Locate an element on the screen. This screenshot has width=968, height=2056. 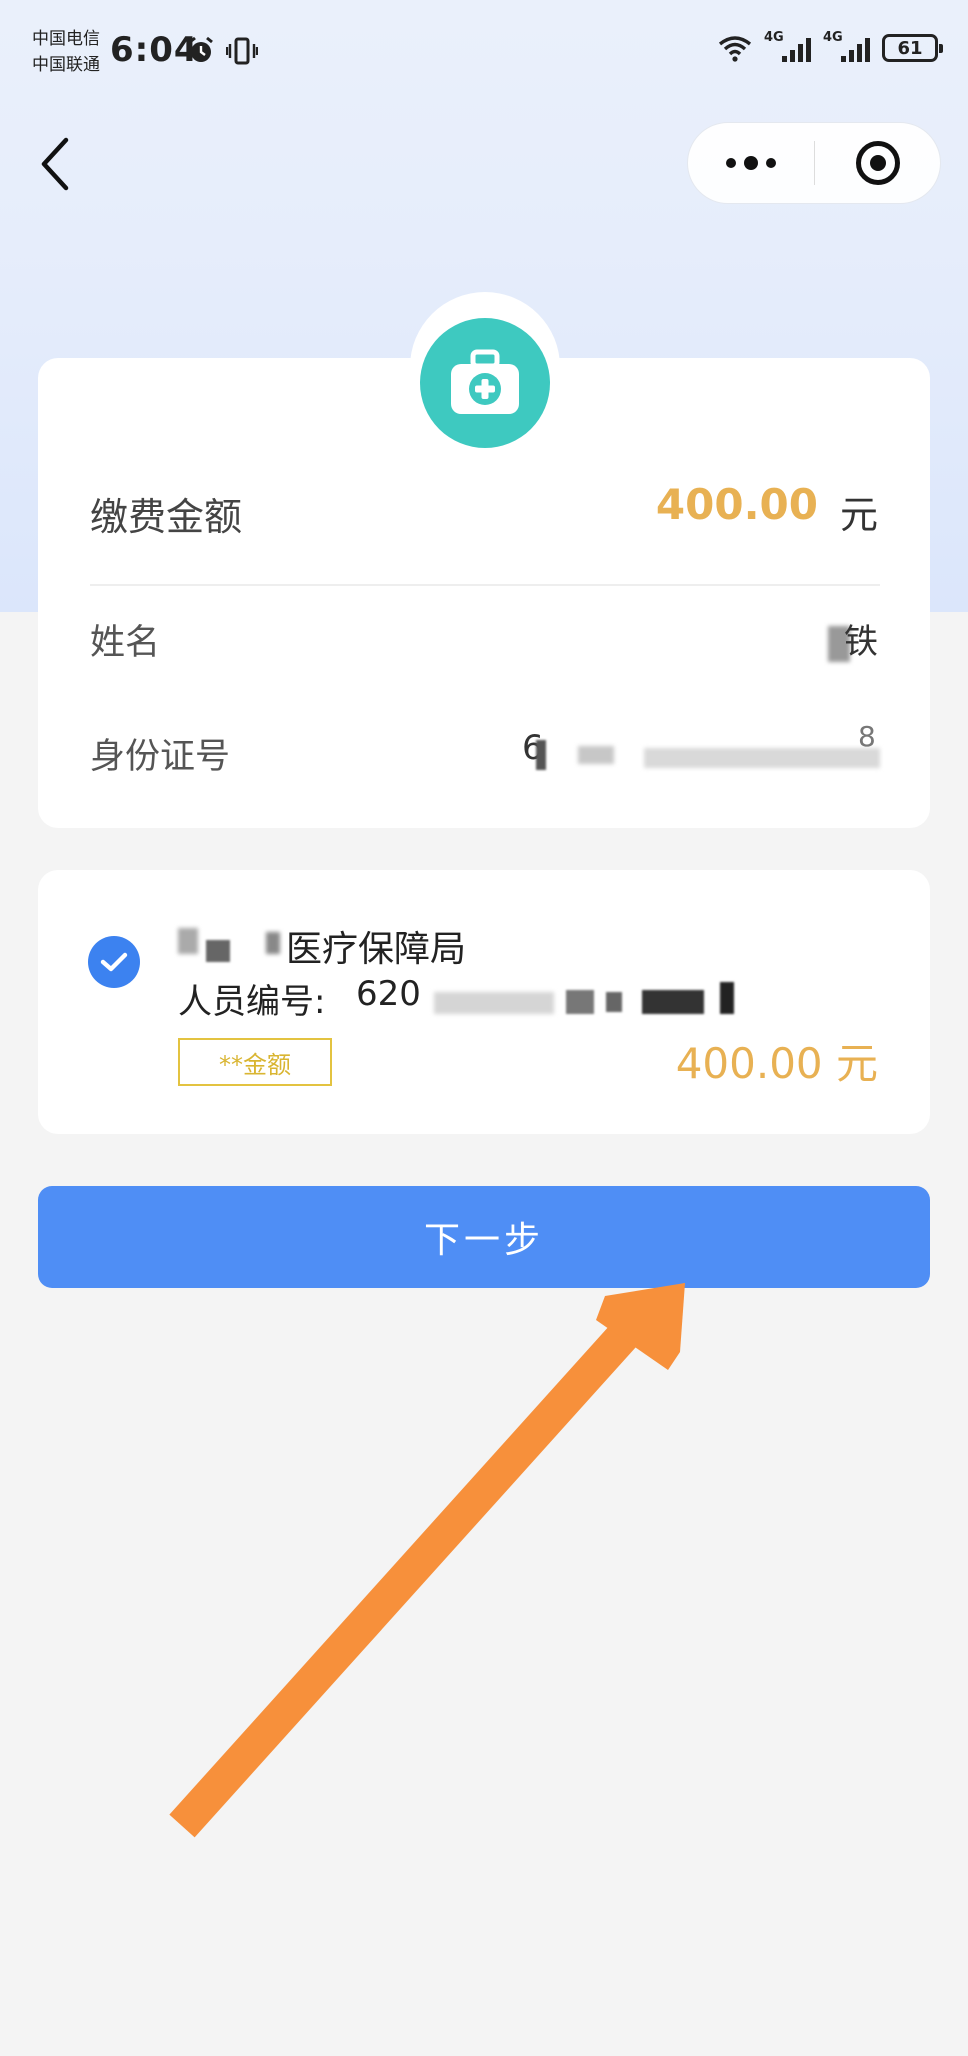
amount-label: 缴费金额 is located at coordinates (166, 517).